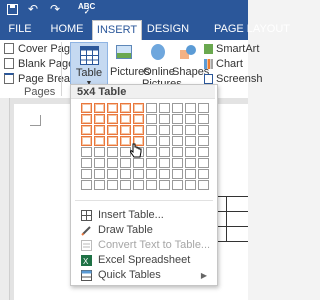 This screenshot has height=300, width=320. Describe the element at coordinates (158, 52) in the screenshot. I see `online-pictures-icon` at that location.